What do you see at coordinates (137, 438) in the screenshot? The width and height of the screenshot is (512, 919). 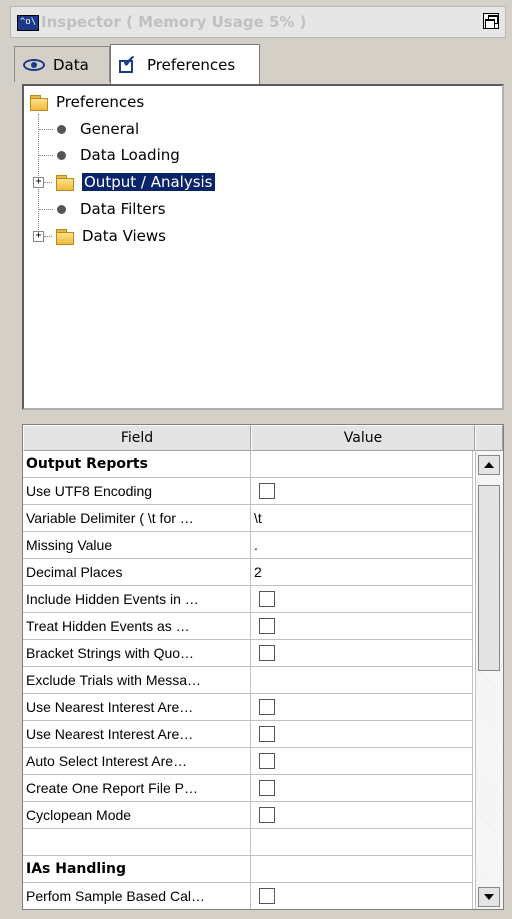 I see `column-header-field: Field` at bounding box center [137, 438].